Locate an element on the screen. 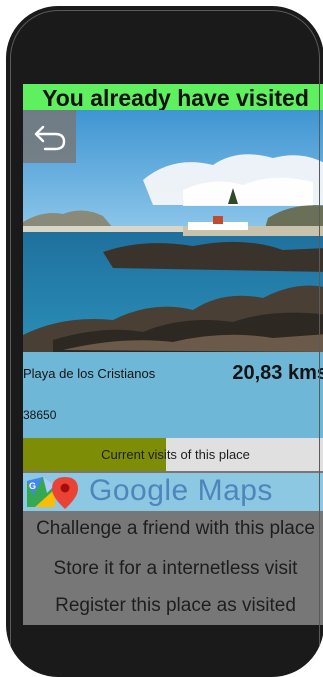 The width and height of the screenshot is (323, 677). back-button is located at coordinates (49, 136).